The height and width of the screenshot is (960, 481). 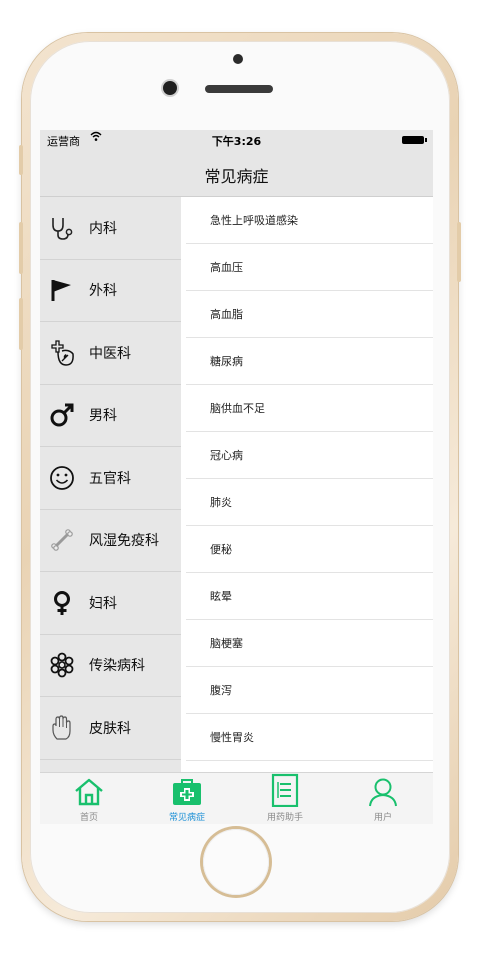 What do you see at coordinates (238, 59) in the screenshot?
I see `proximity-sensor` at bounding box center [238, 59].